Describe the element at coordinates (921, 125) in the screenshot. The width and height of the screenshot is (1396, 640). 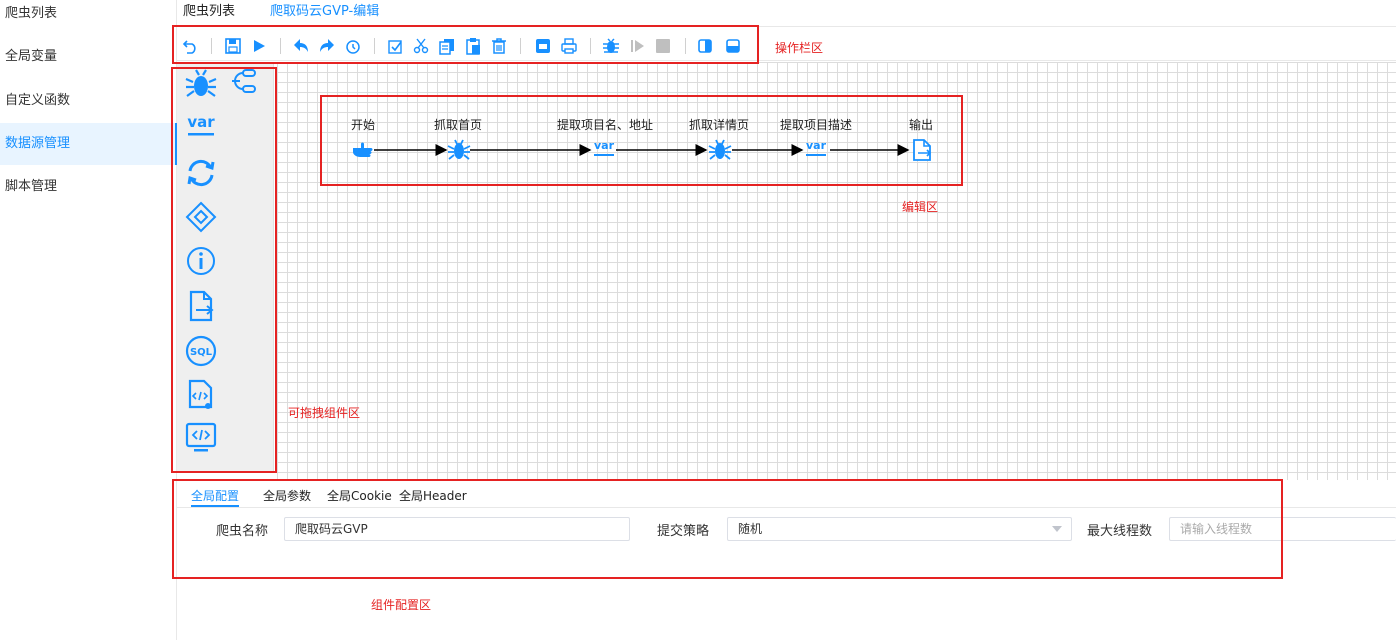
I see `flow-node-label: 输出` at that location.